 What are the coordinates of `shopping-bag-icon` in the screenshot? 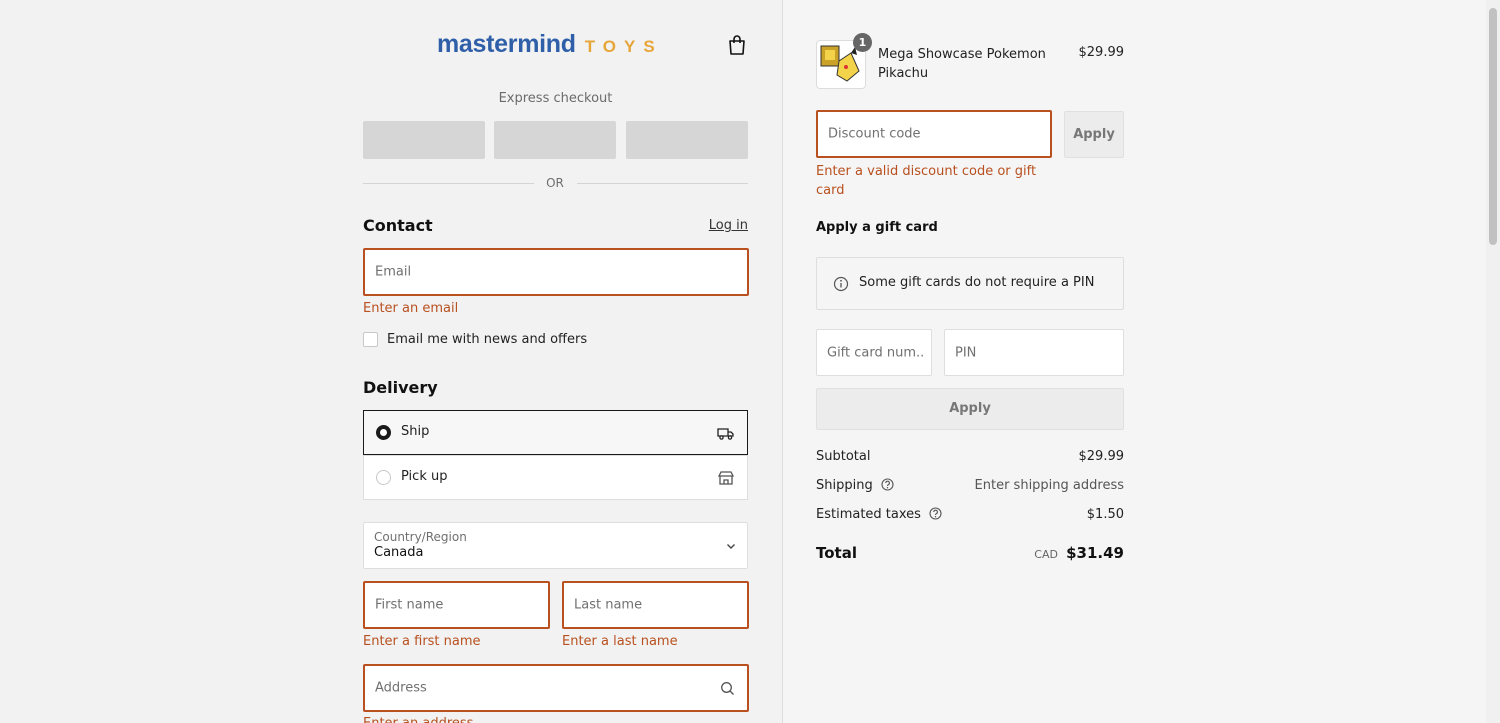 It's located at (737, 45).